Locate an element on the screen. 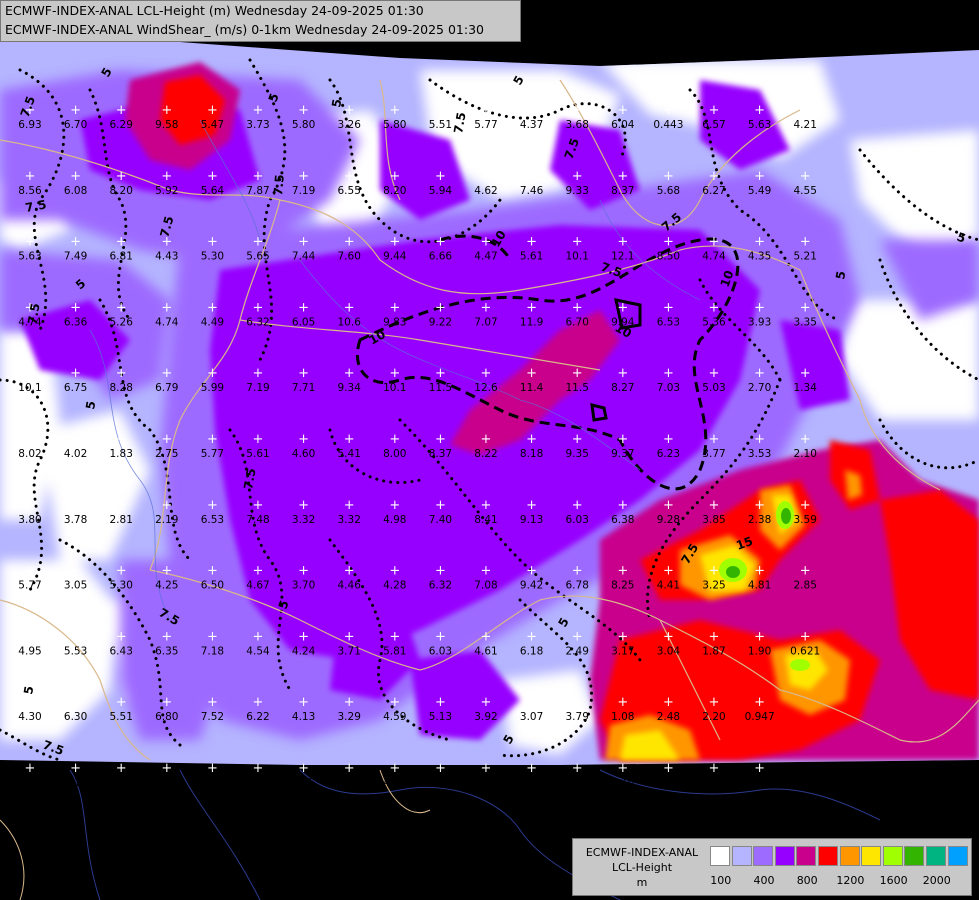 The image size is (979, 900). station-value: 2.75 is located at coordinates (166, 454).